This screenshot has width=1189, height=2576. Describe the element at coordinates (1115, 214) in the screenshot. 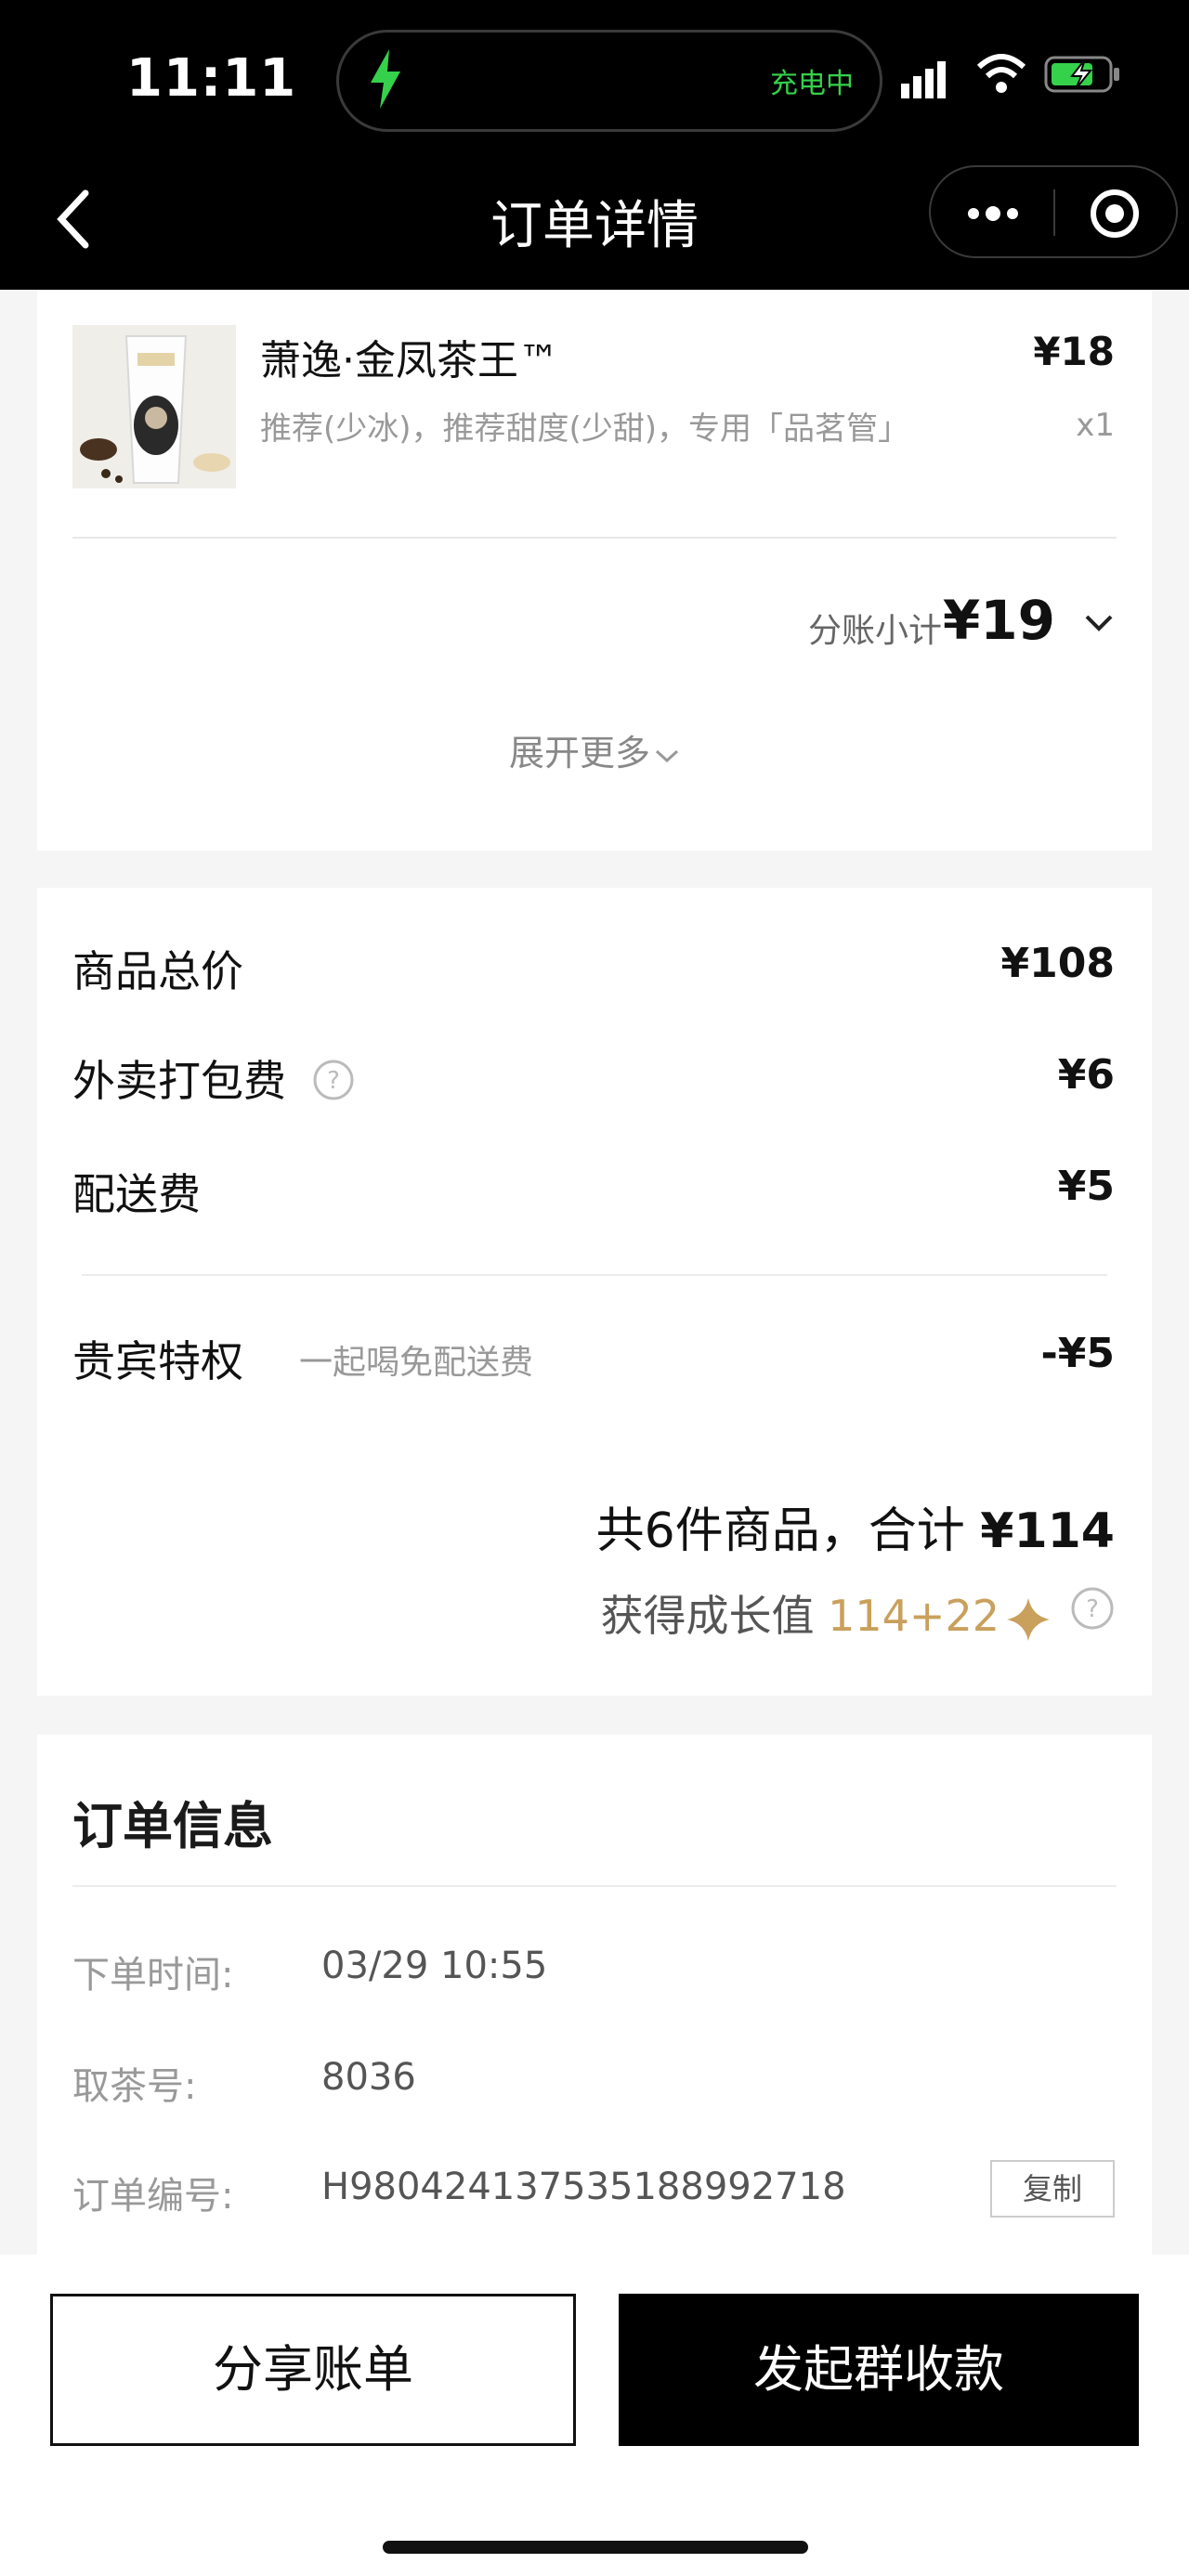

I see `target-icon` at that location.